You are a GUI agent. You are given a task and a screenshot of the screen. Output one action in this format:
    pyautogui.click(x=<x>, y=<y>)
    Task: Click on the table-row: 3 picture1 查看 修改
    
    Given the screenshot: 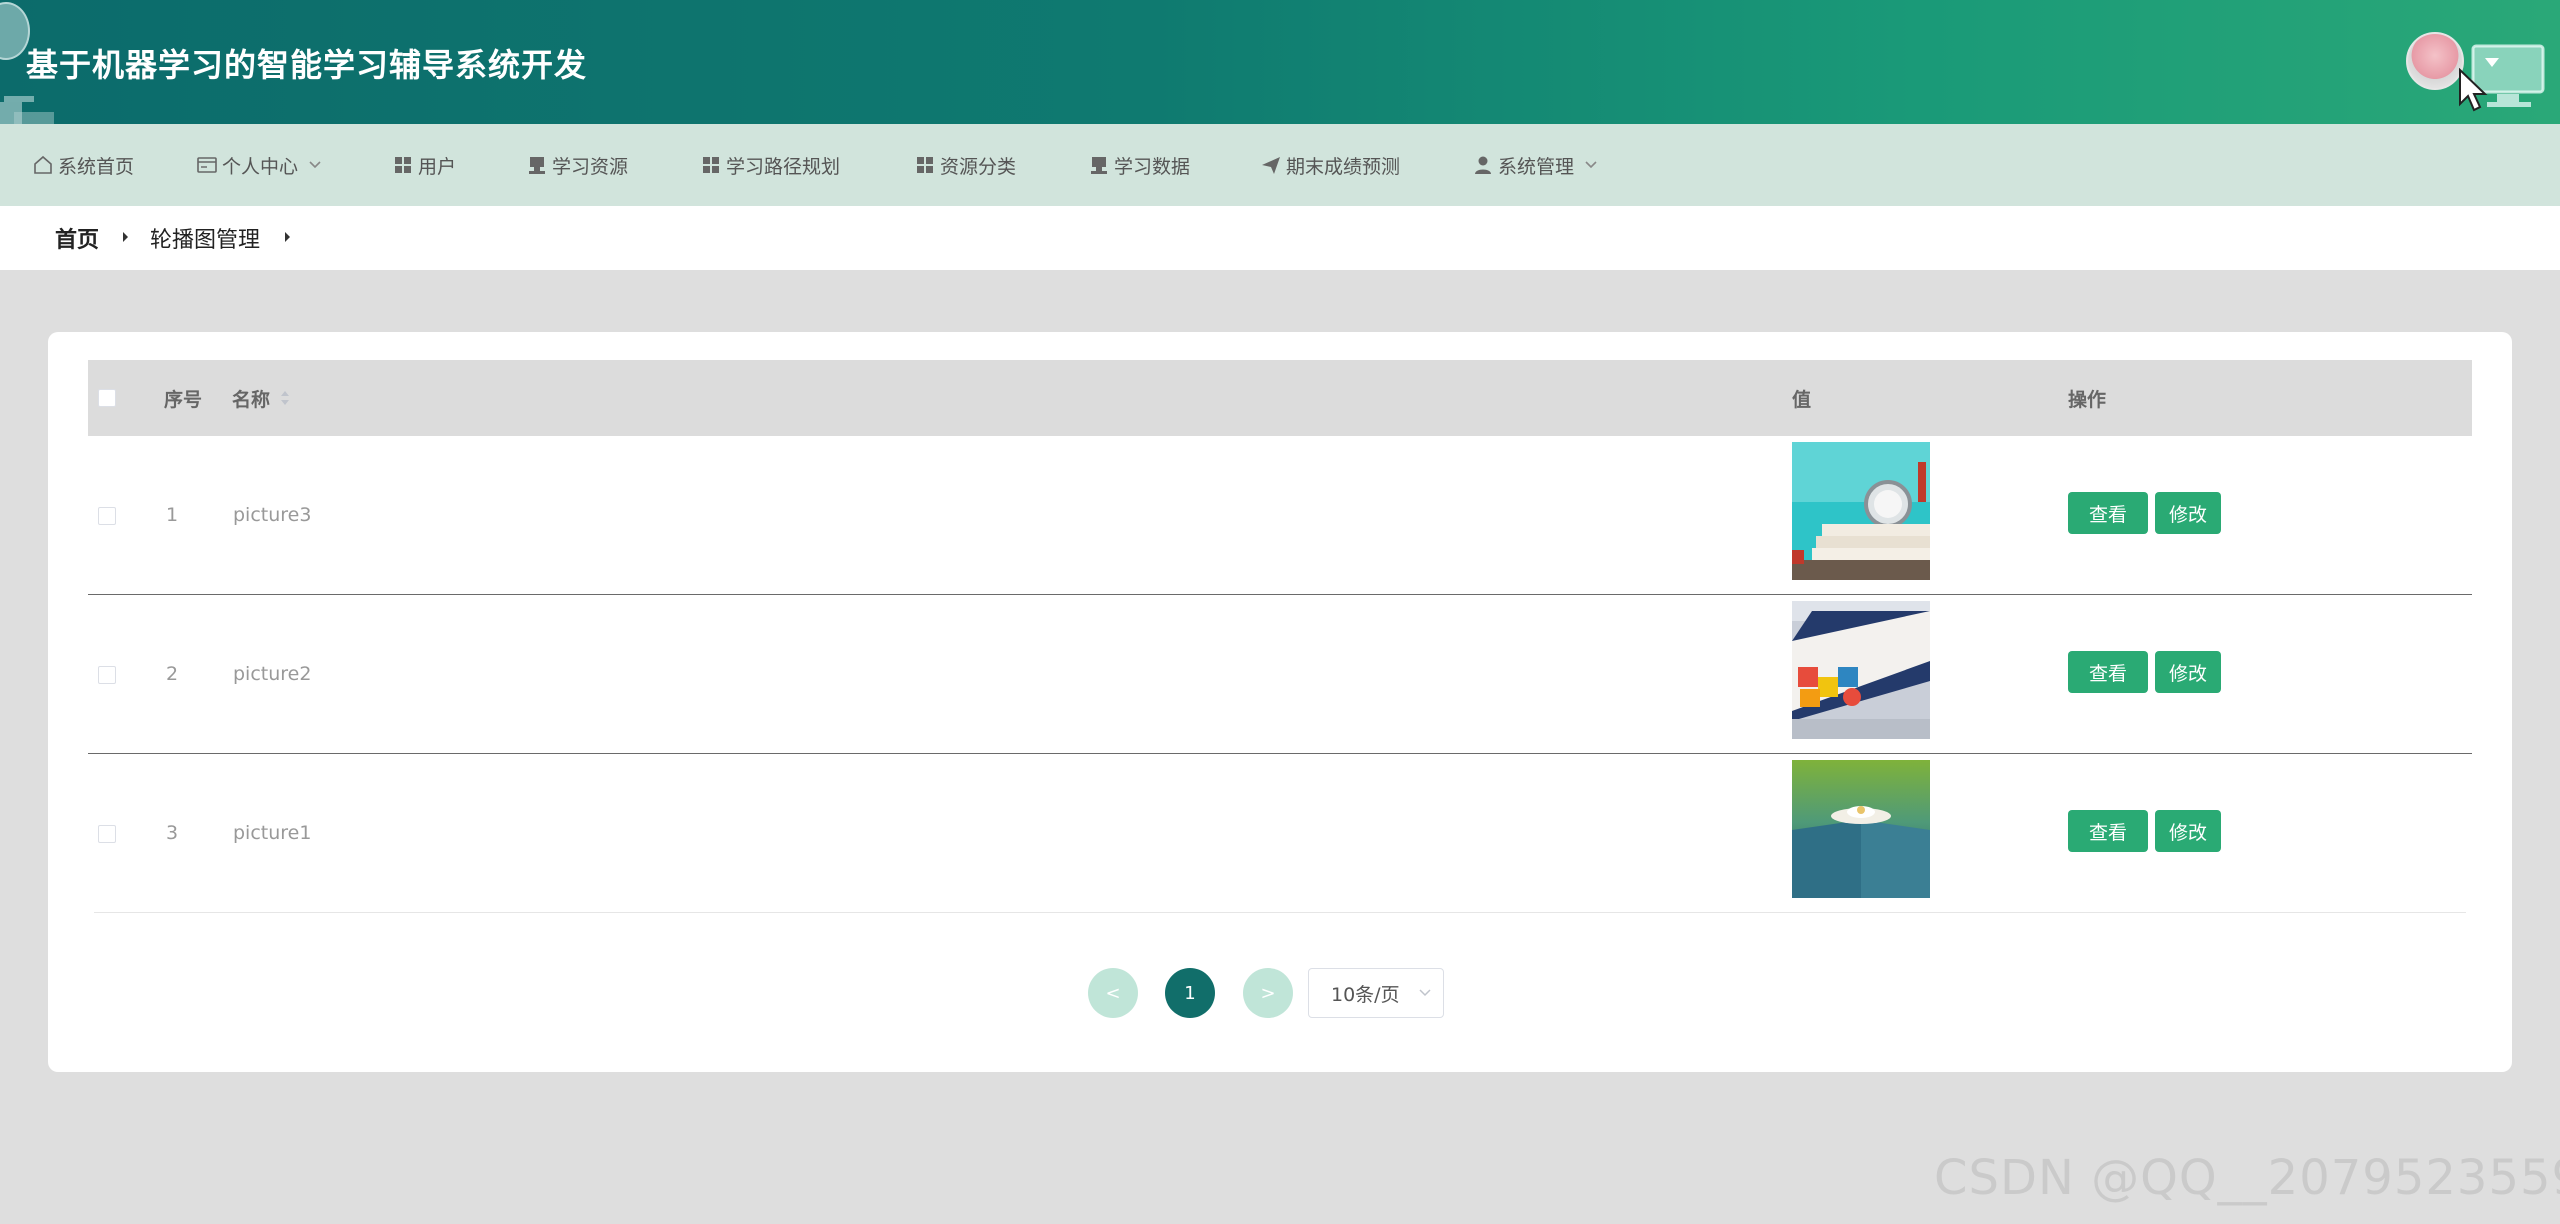 What is the action you would take?
    pyautogui.click(x=1280, y=833)
    